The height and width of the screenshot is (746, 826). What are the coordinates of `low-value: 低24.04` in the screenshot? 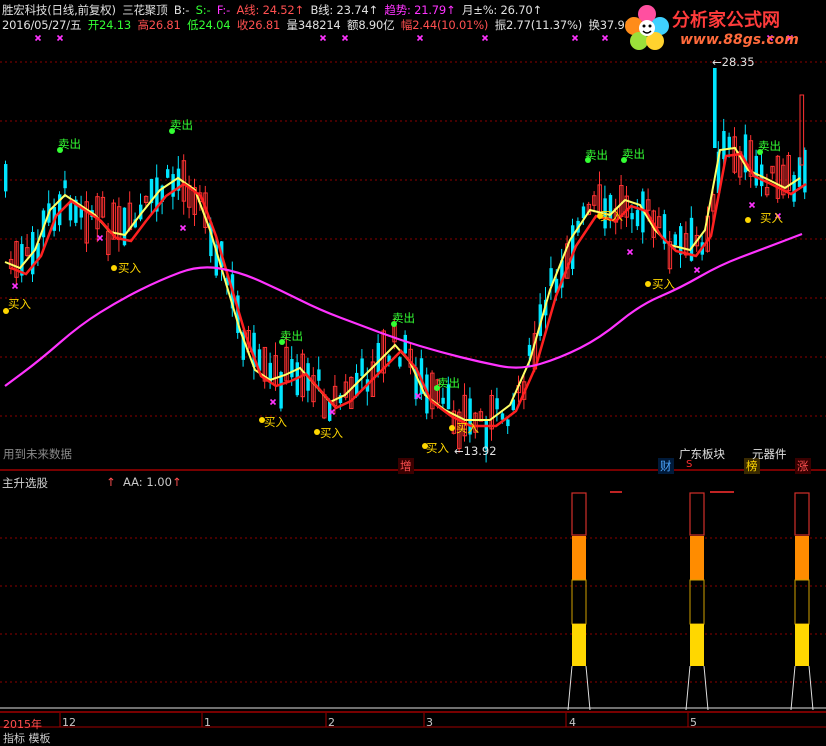 It's located at (209, 25).